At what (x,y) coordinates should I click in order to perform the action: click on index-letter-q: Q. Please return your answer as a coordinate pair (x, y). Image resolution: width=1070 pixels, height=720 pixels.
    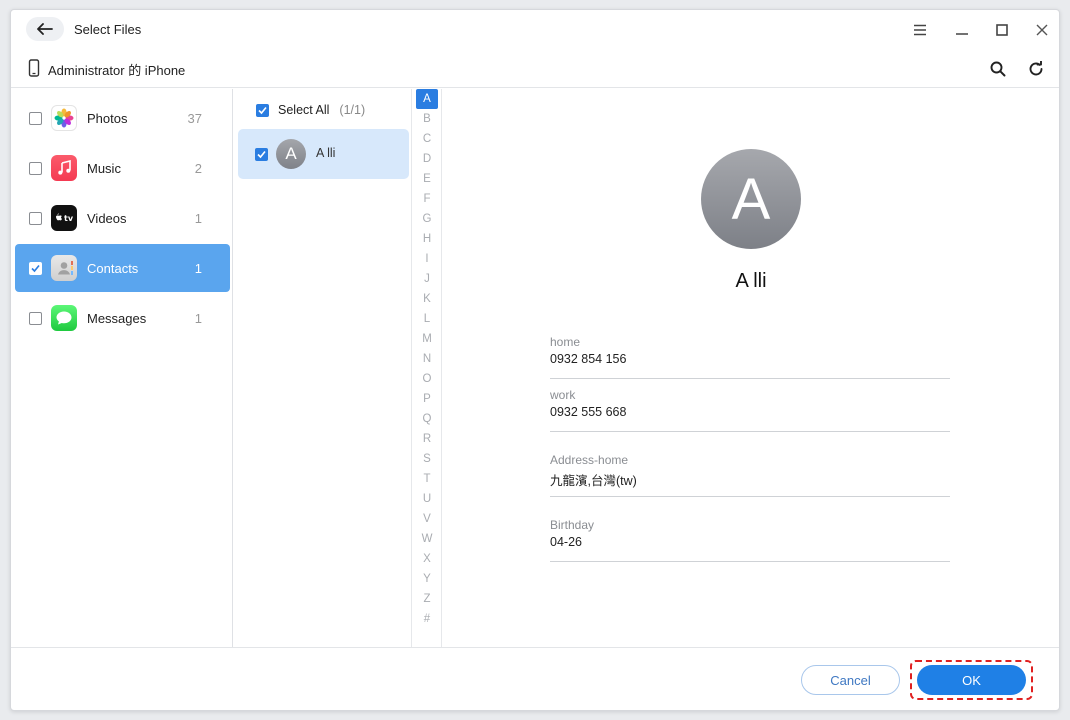
    Looking at the image, I should click on (427, 419).